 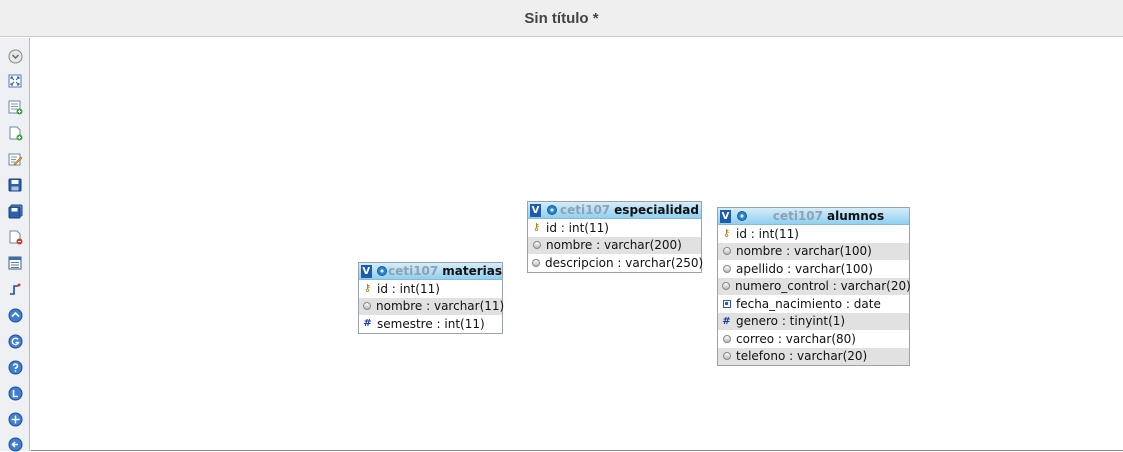 I want to click on table-header: V ceti107 alumnos, so click(x=813, y=216).